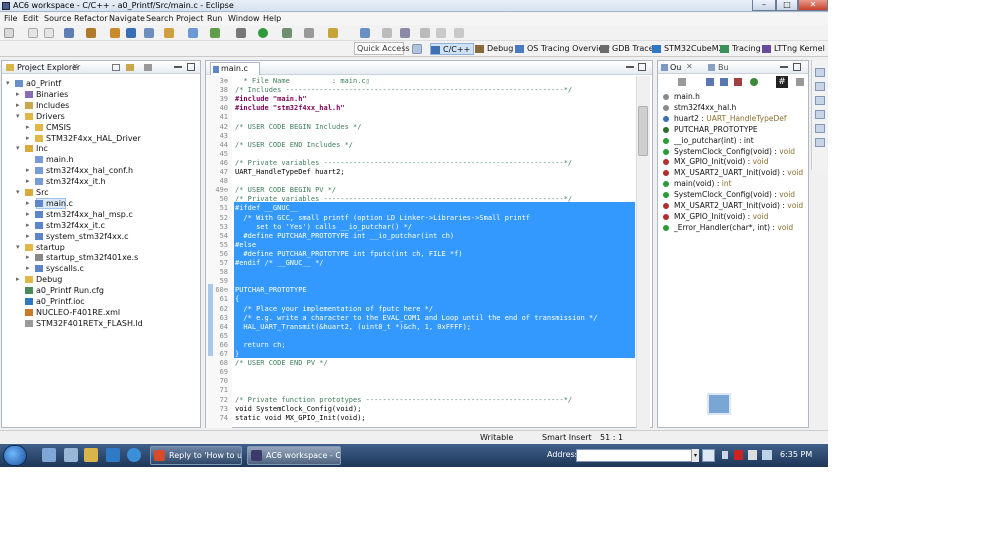 Image resolution: width=999 pixels, height=543 pixels. What do you see at coordinates (435, 208) in the screenshot?
I see `code-line: #ifdef __GNUC__` at bounding box center [435, 208].